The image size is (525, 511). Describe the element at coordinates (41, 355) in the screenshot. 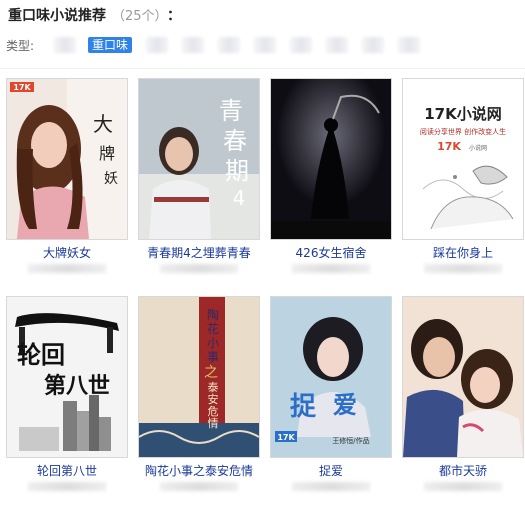

I see `cover-title-line: 轮回` at that location.